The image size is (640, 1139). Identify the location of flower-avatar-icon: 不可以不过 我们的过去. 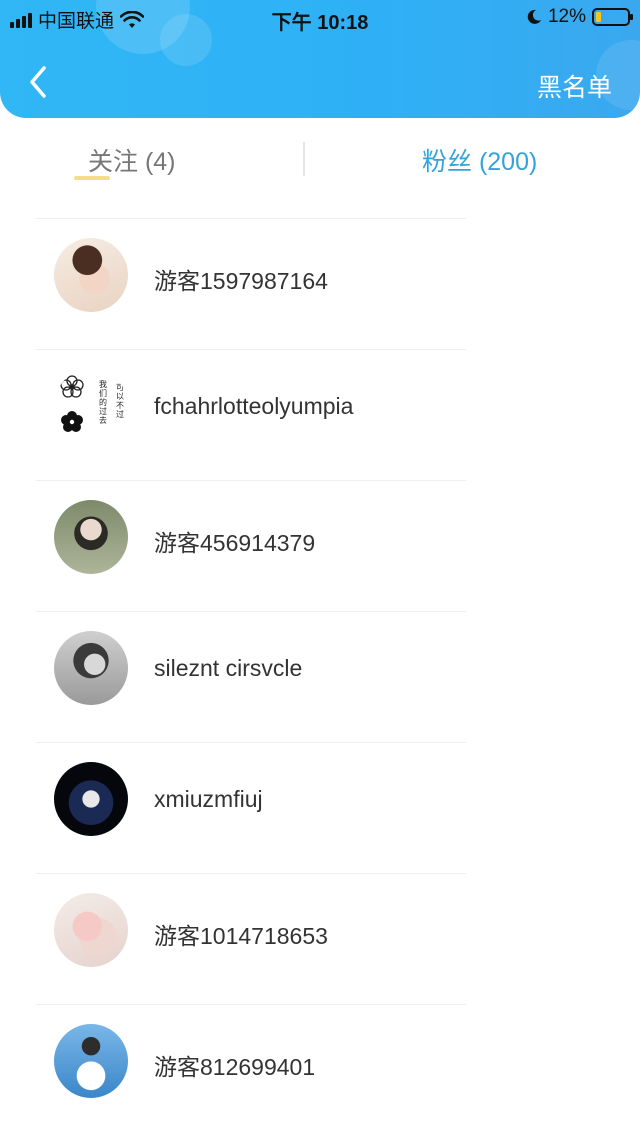
(92, 403).